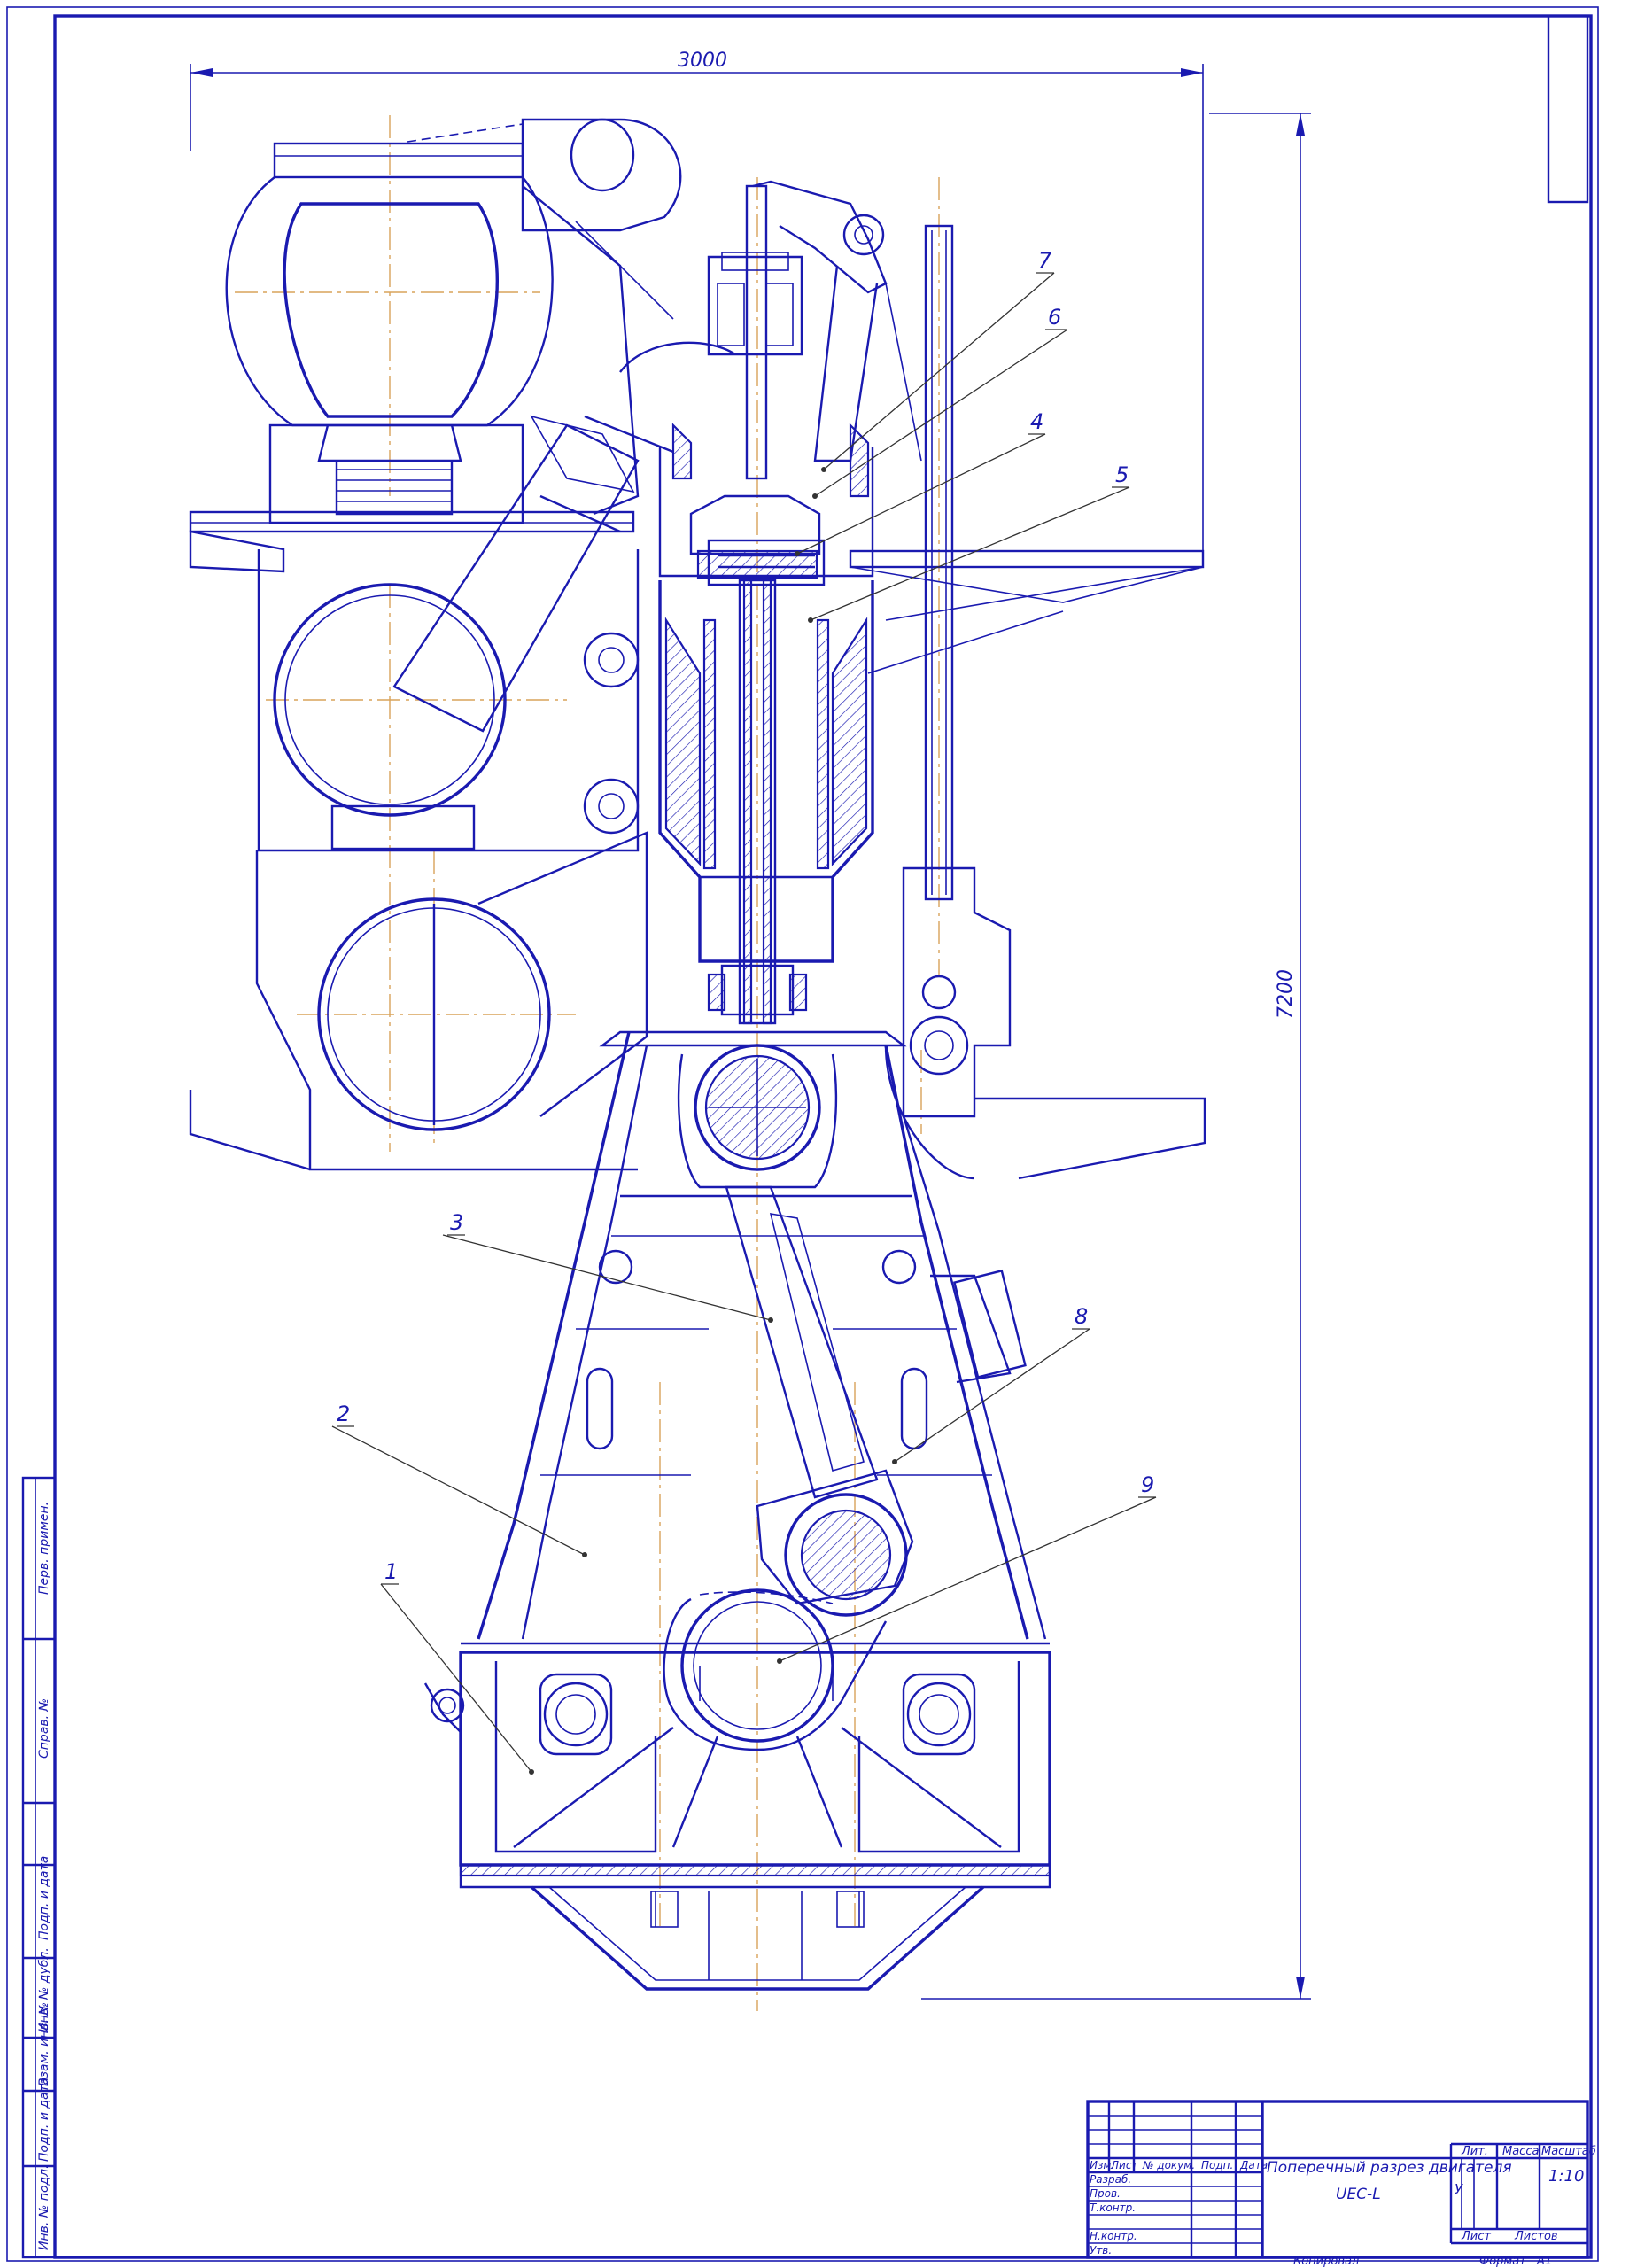 This screenshot has height=2268, width=1637. What do you see at coordinates (753, 1109) in the screenshot?
I see `crosshead` at bounding box center [753, 1109].